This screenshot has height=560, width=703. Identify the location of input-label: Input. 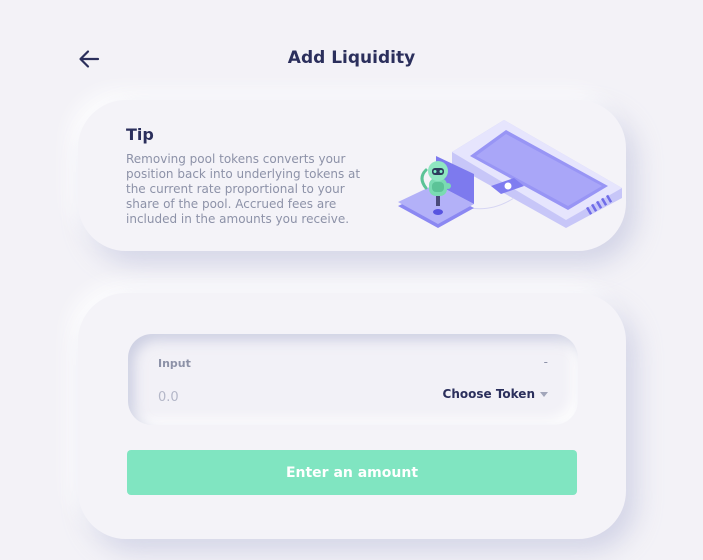
(174, 363).